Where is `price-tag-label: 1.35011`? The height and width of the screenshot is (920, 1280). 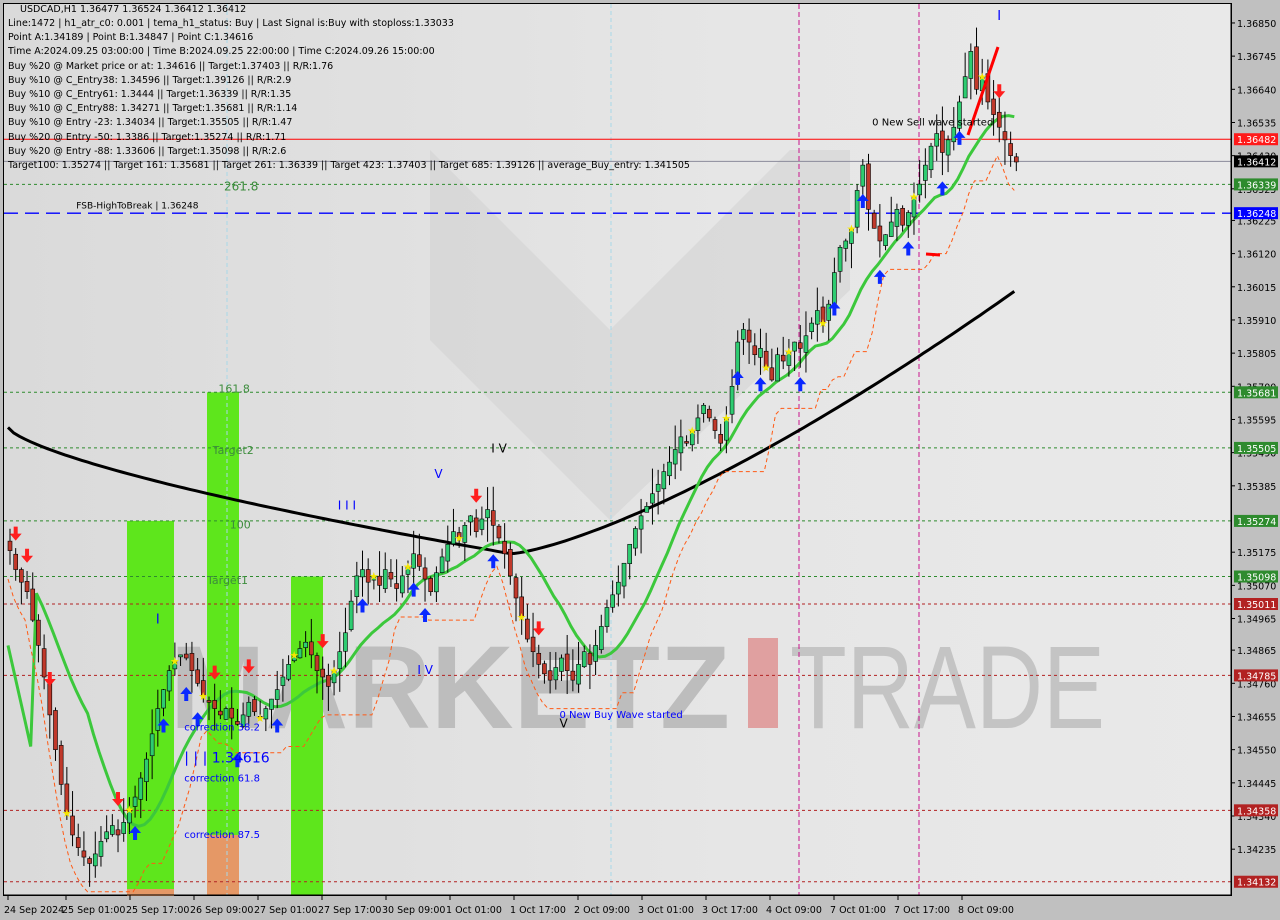 price-tag-label: 1.35011 is located at coordinates (1256, 605).